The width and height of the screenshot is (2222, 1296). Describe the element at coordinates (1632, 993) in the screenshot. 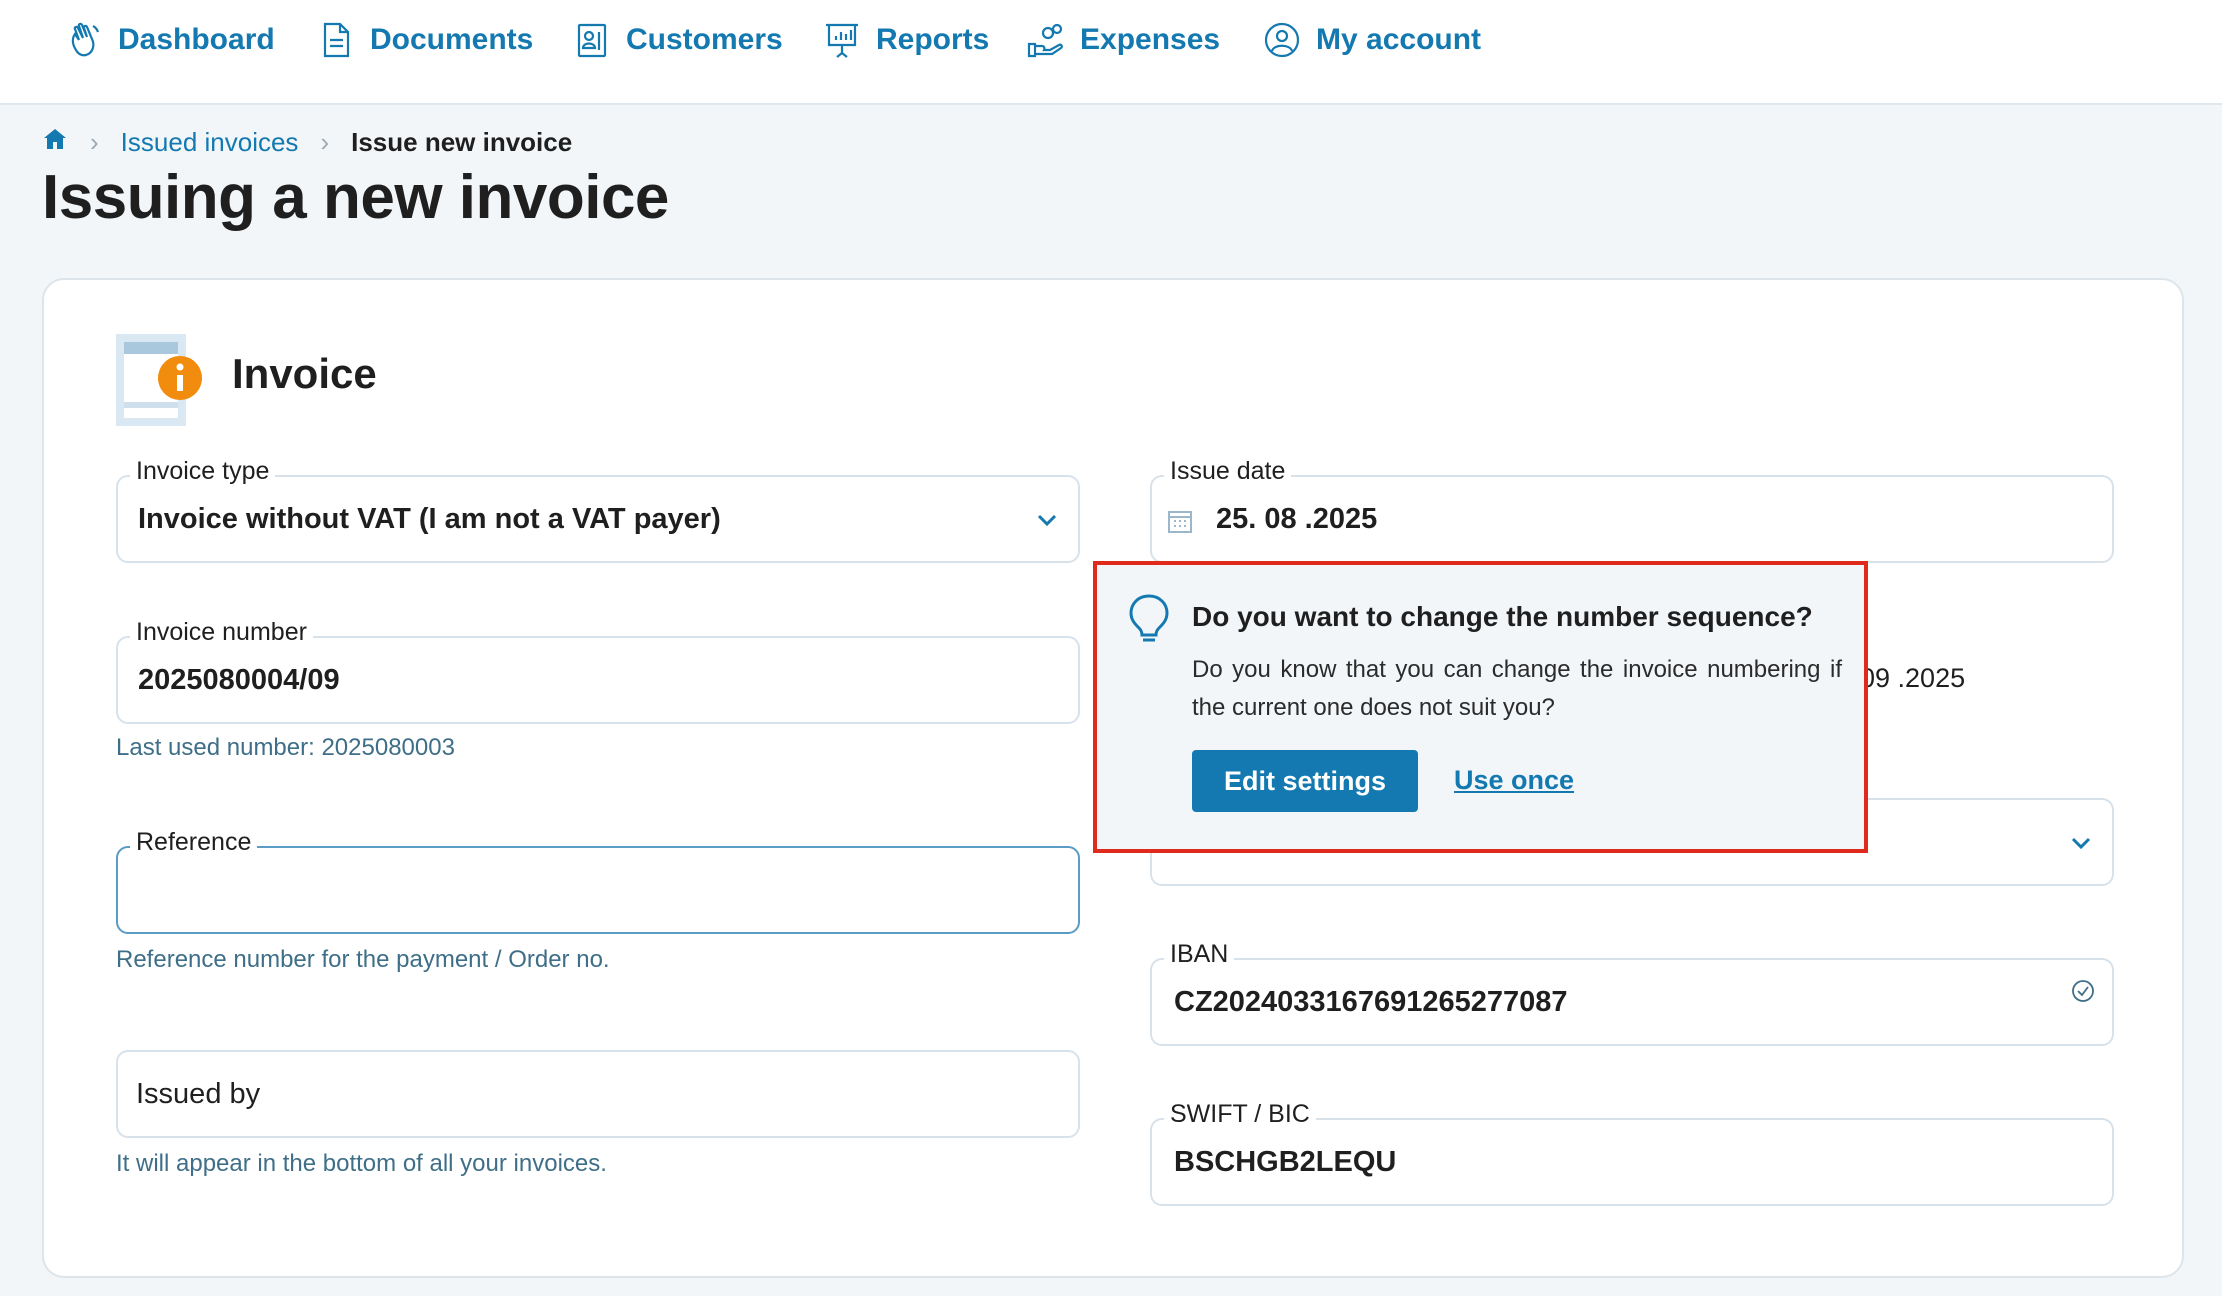

I see `iban-field: IBAN CZ2024033167691265277087` at that location.